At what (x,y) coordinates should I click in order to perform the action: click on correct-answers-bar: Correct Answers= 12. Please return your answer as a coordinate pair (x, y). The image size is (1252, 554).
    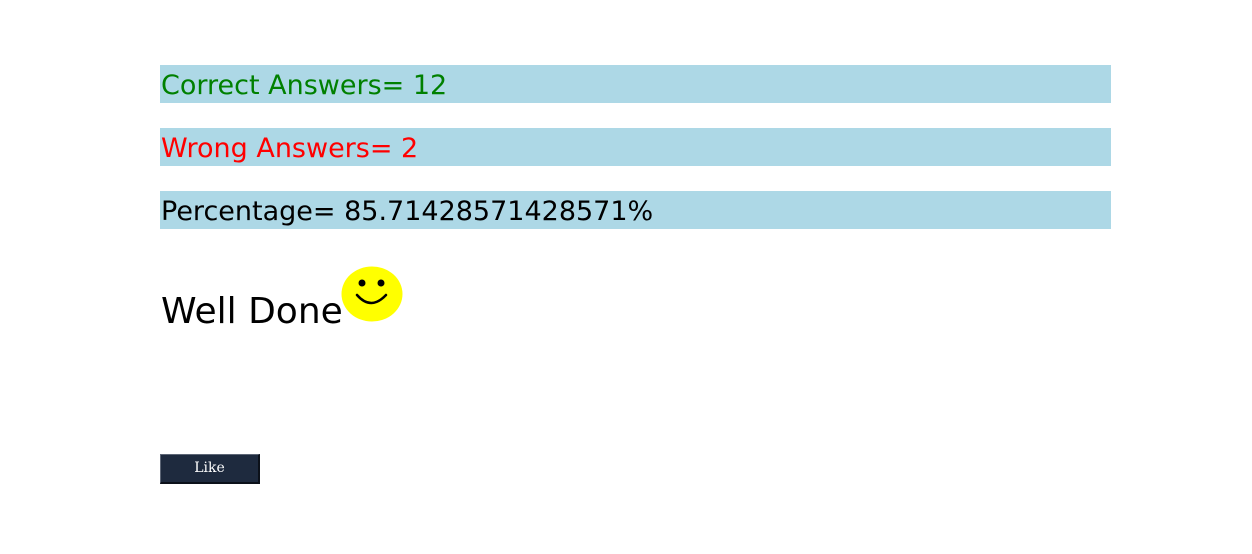
    Looking at the image, I should click on (635, 84).